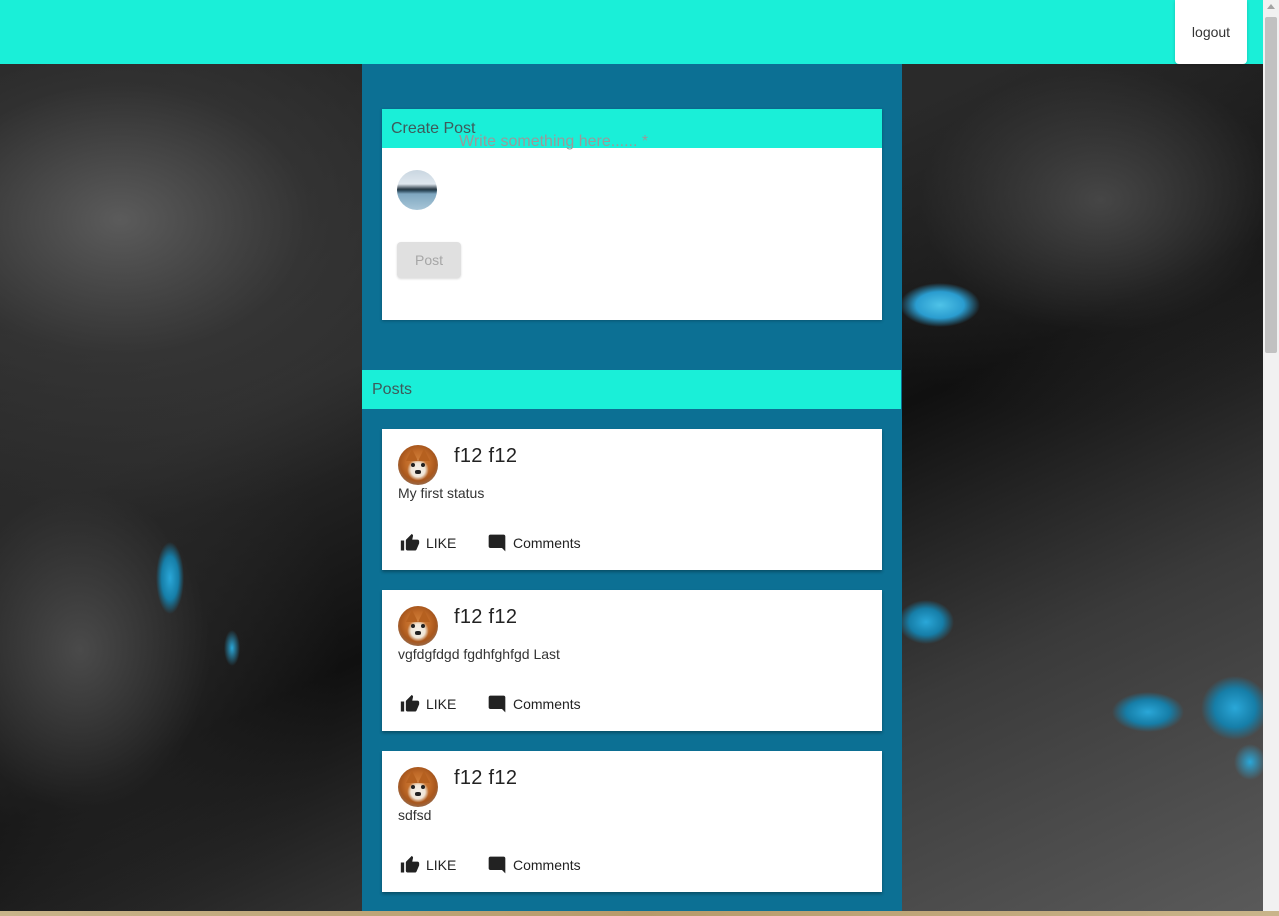  Describe the element at coordinates (429, 260) in the screenshot. I see `post-button: Post` at that location.